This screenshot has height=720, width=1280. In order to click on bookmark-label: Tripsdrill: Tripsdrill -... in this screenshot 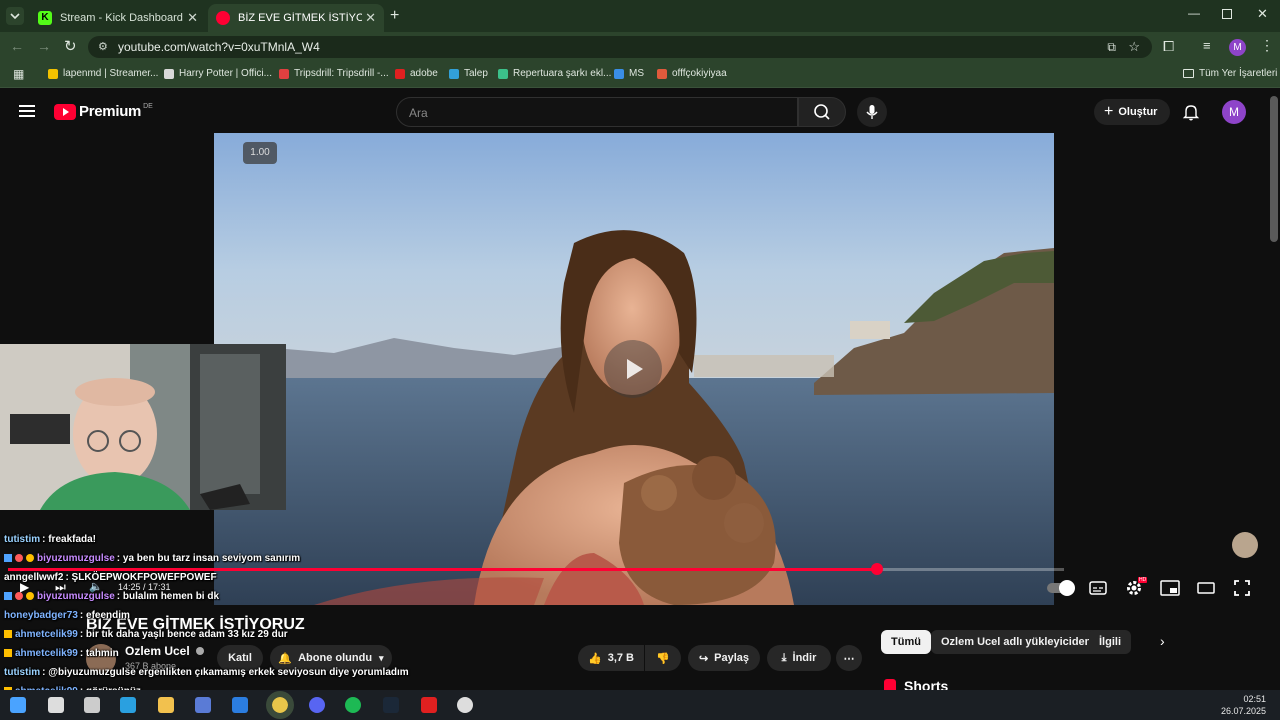, I will do `click(341, 73)`.